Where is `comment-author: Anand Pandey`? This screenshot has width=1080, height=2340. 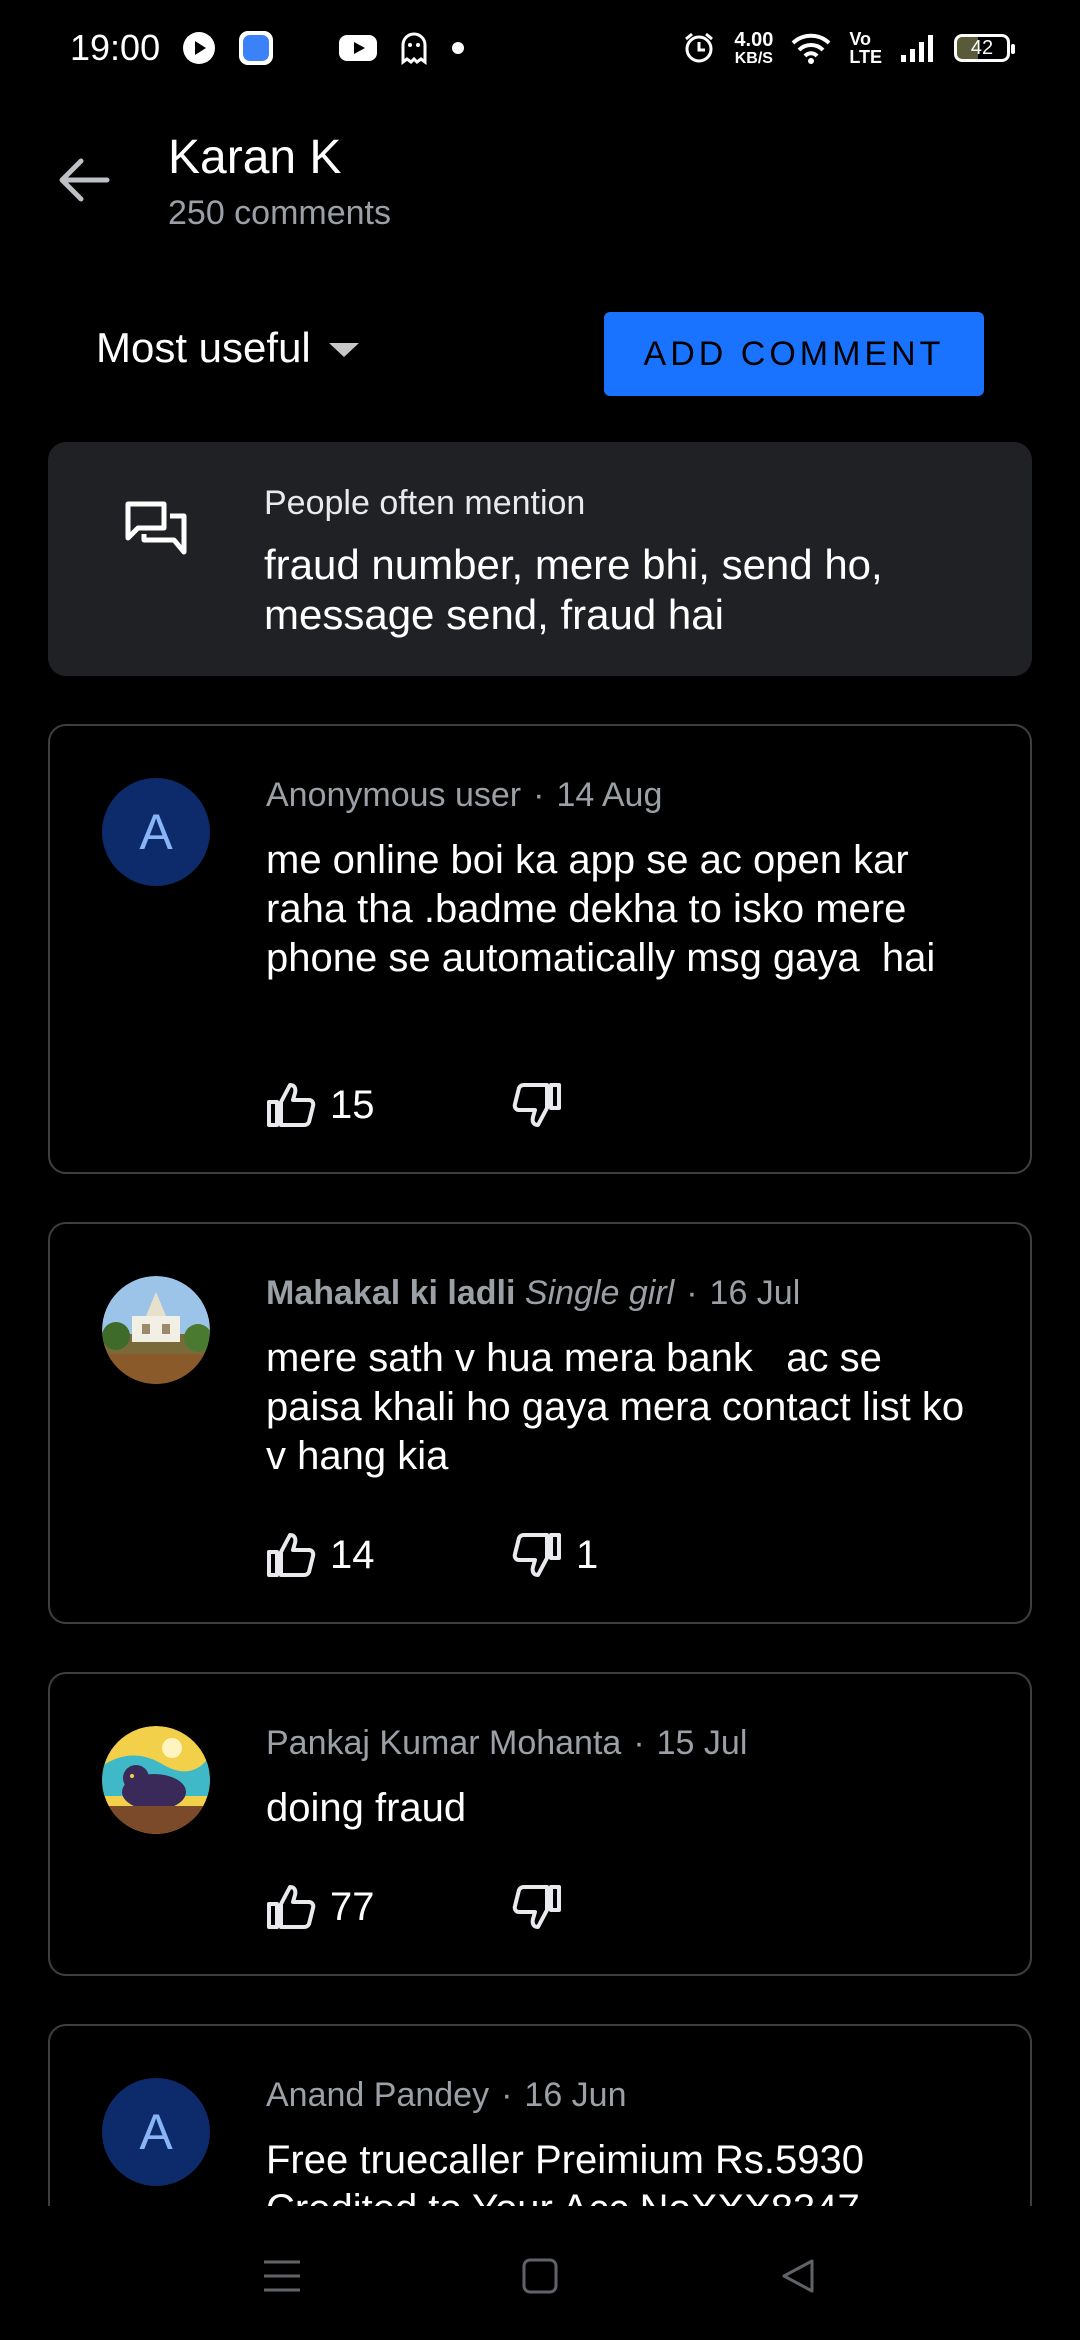 comment-author: Anand Pandey is located at coordinates (378, 2095).